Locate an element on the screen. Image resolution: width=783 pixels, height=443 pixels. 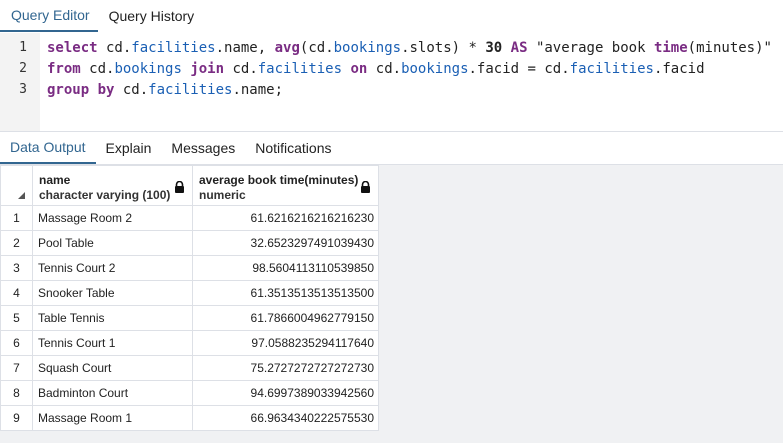
row-number: 6 is located at coordinates (16, 343).